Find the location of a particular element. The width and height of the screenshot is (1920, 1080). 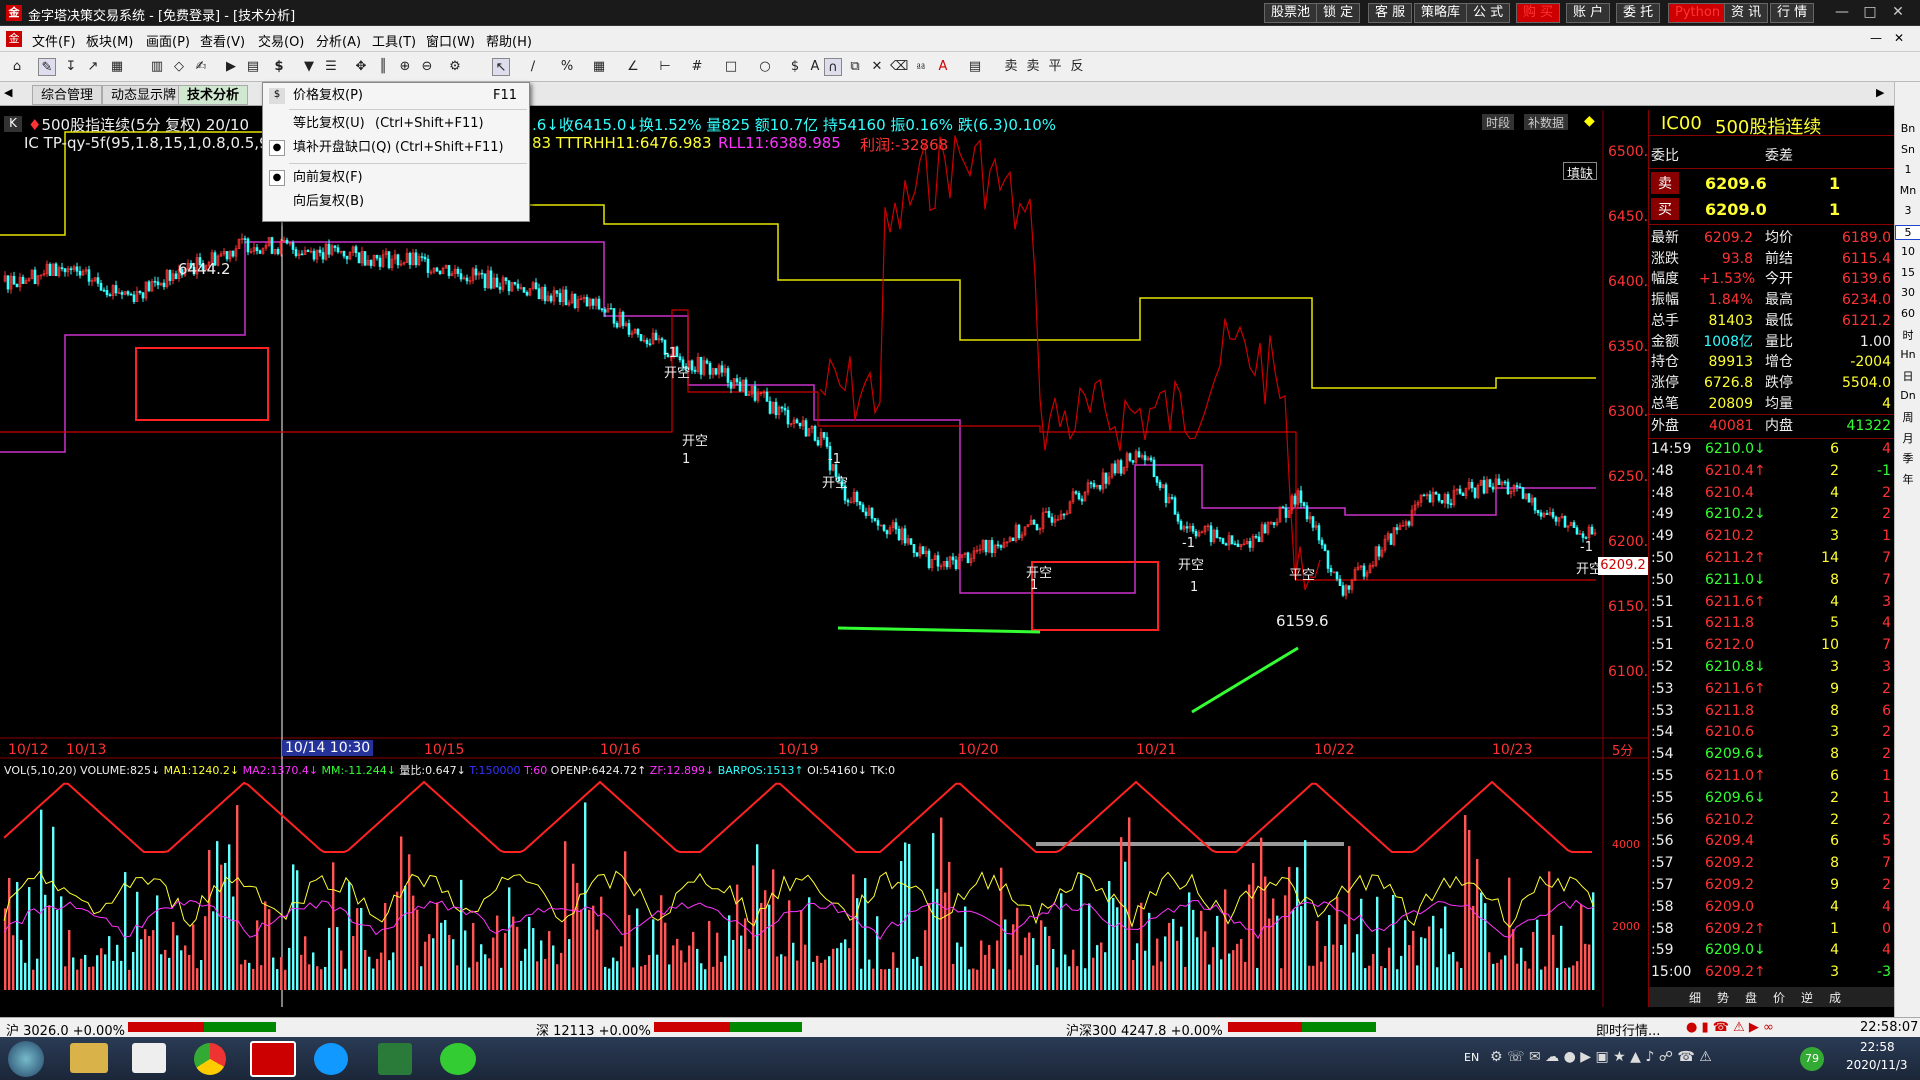

menu-forward-adjust: ● 向前复权(F) is located at coordinates (396, 178).